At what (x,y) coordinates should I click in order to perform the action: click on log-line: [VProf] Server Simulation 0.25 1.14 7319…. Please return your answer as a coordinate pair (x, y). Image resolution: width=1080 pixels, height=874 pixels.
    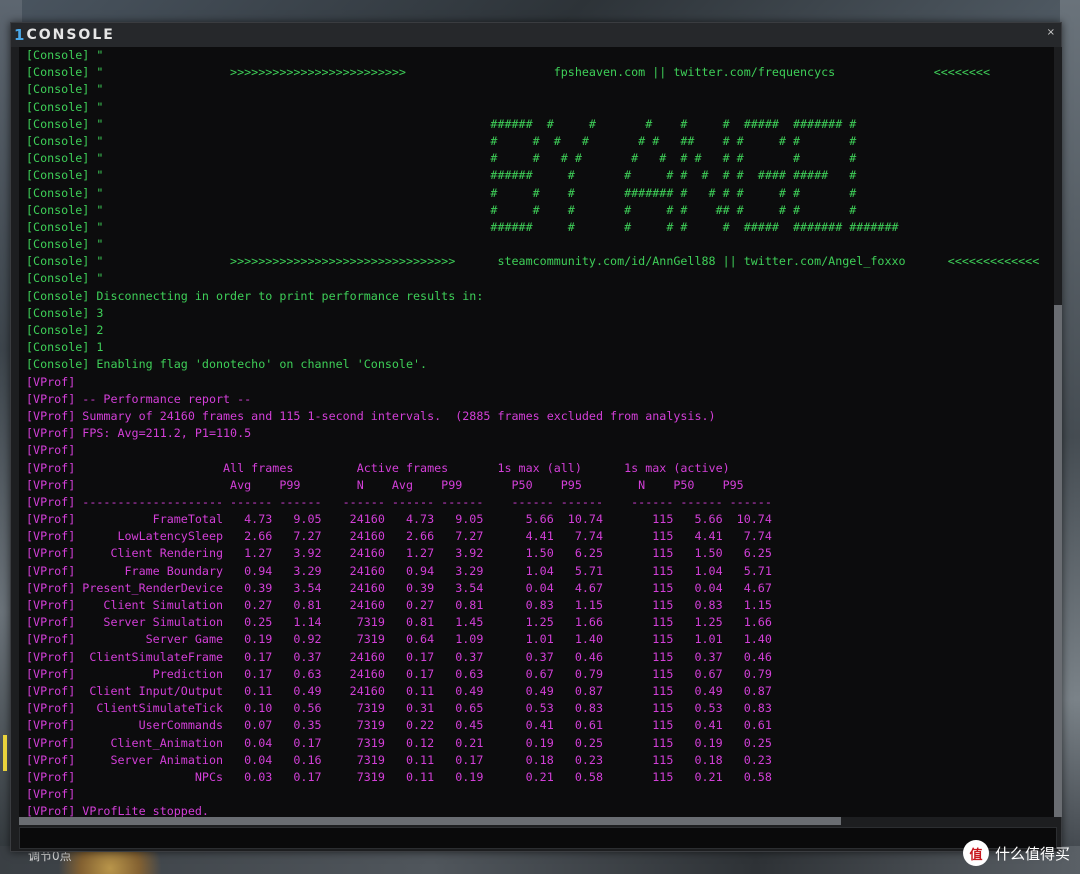
    Looking at the image, I should click on (399, 622).